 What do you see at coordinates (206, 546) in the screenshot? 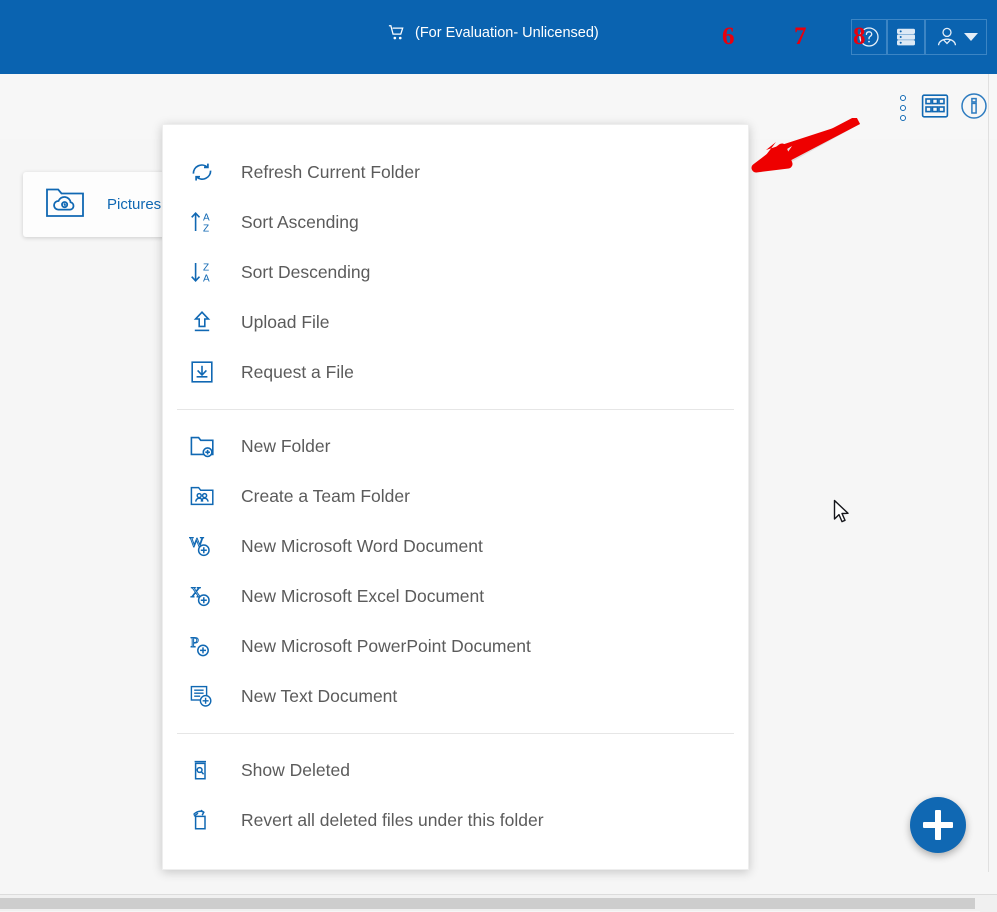
I see `word-document-icon: W` at bounding box center [206, 546].